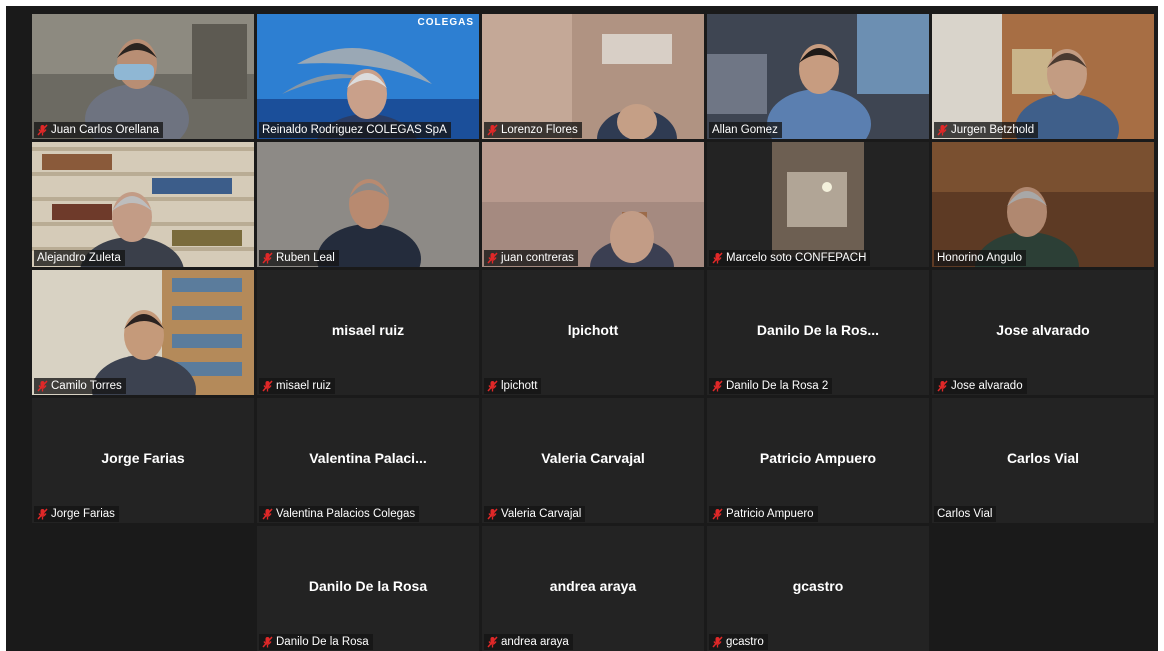 The image size is (1164, 651). What do you see at coordinates (738, 642) in the screenshot?
I see `participant-name-label: gcastro` at bounding box center [738, 642].